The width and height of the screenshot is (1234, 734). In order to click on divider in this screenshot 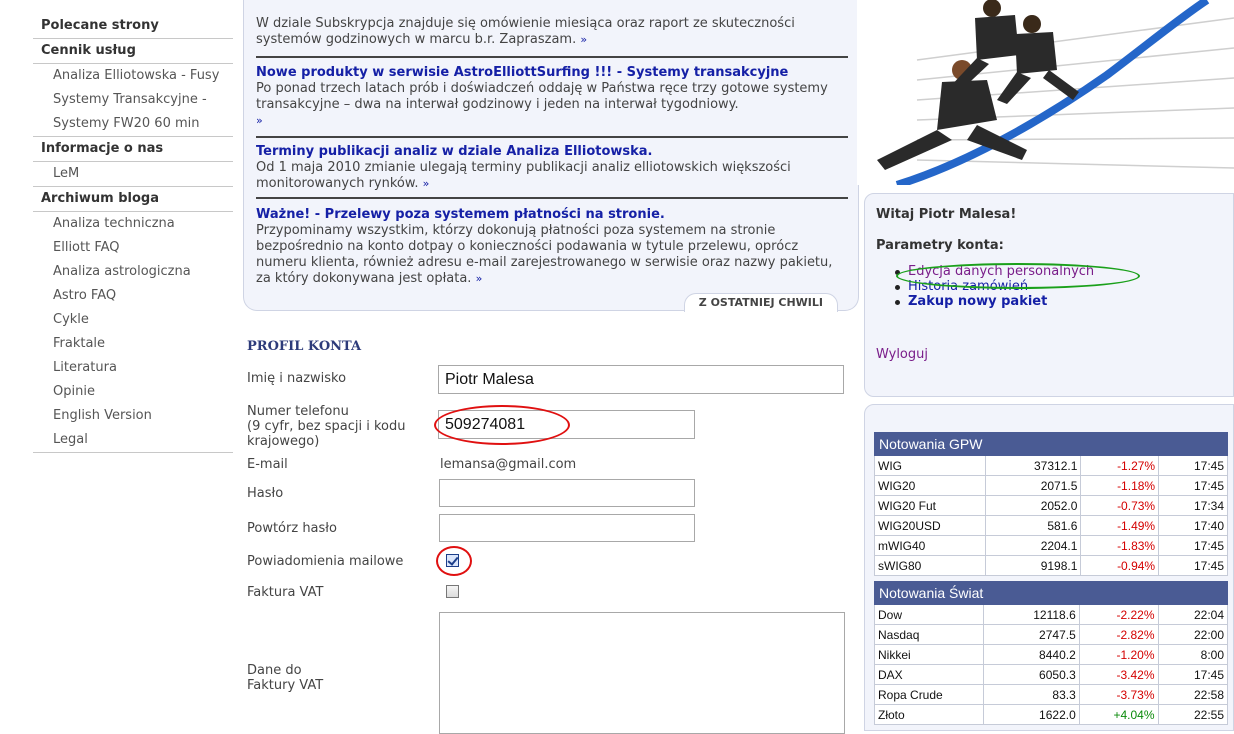, I will do `click(552, 198)`.